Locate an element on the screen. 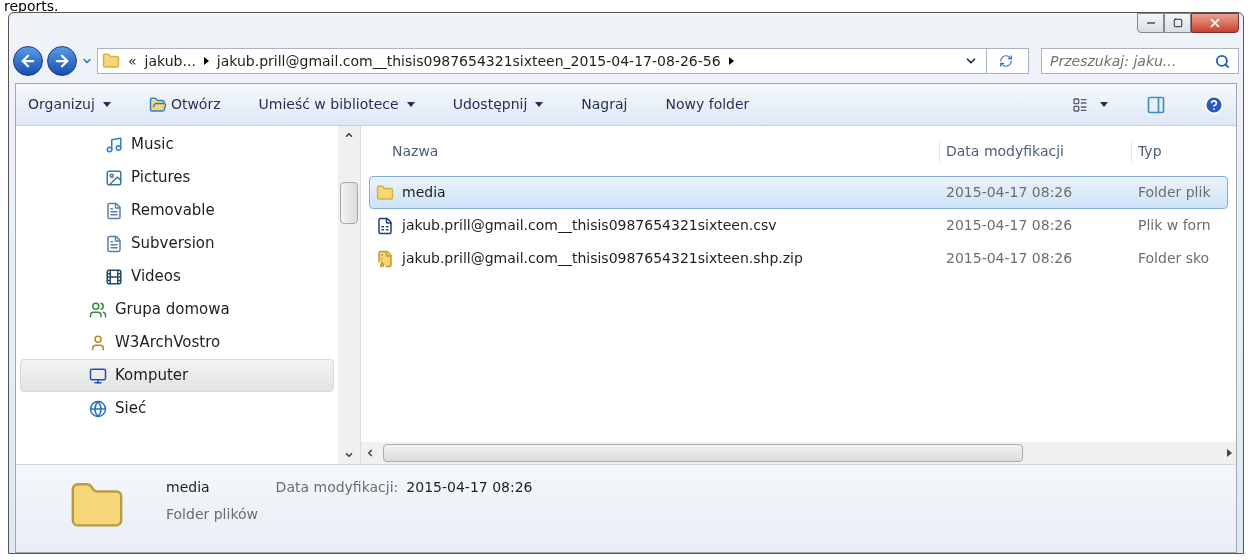  nav-item: Komputer is located at coordinates (177, 375).